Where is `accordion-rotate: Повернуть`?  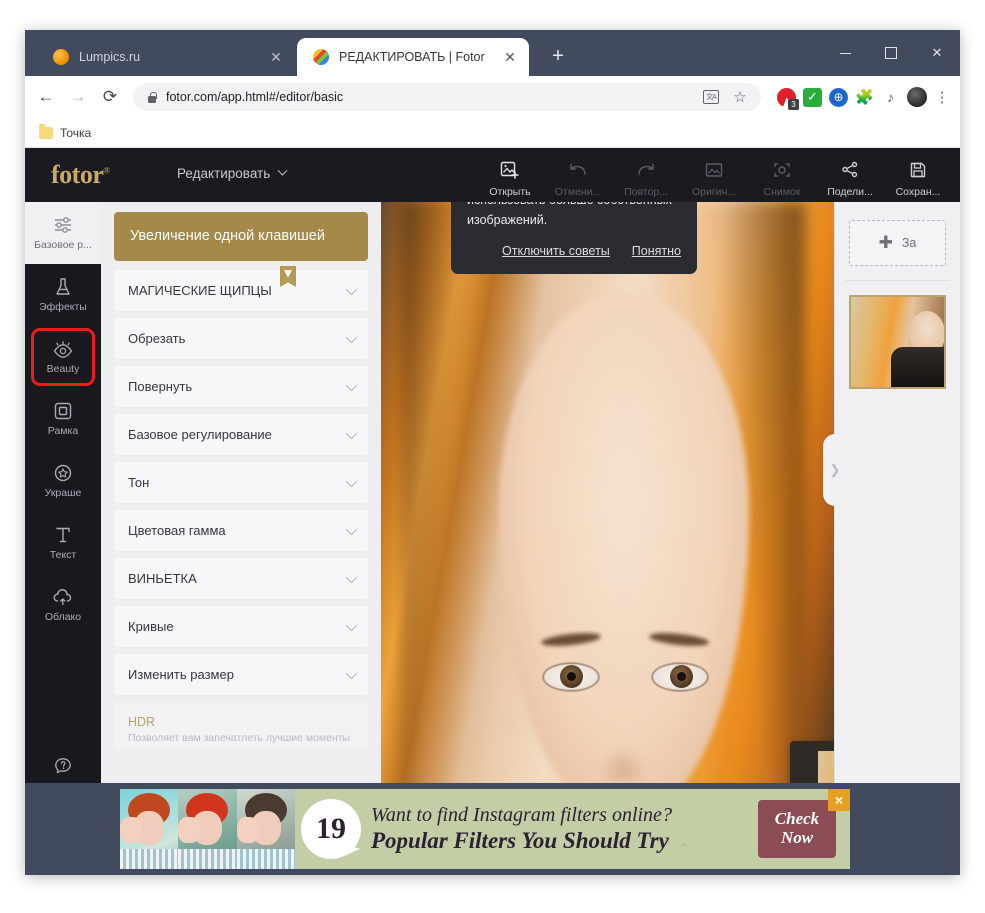
accordion-rotate: Повернуть is located at coordinates (241, 387).